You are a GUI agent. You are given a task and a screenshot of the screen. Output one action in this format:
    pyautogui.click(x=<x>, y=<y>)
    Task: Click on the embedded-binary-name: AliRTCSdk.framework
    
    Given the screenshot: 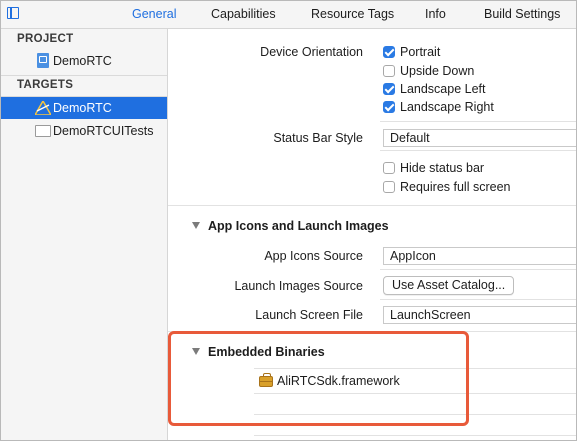 What is the action you would take?
    pyautogui.click(x=338, y=381)
    